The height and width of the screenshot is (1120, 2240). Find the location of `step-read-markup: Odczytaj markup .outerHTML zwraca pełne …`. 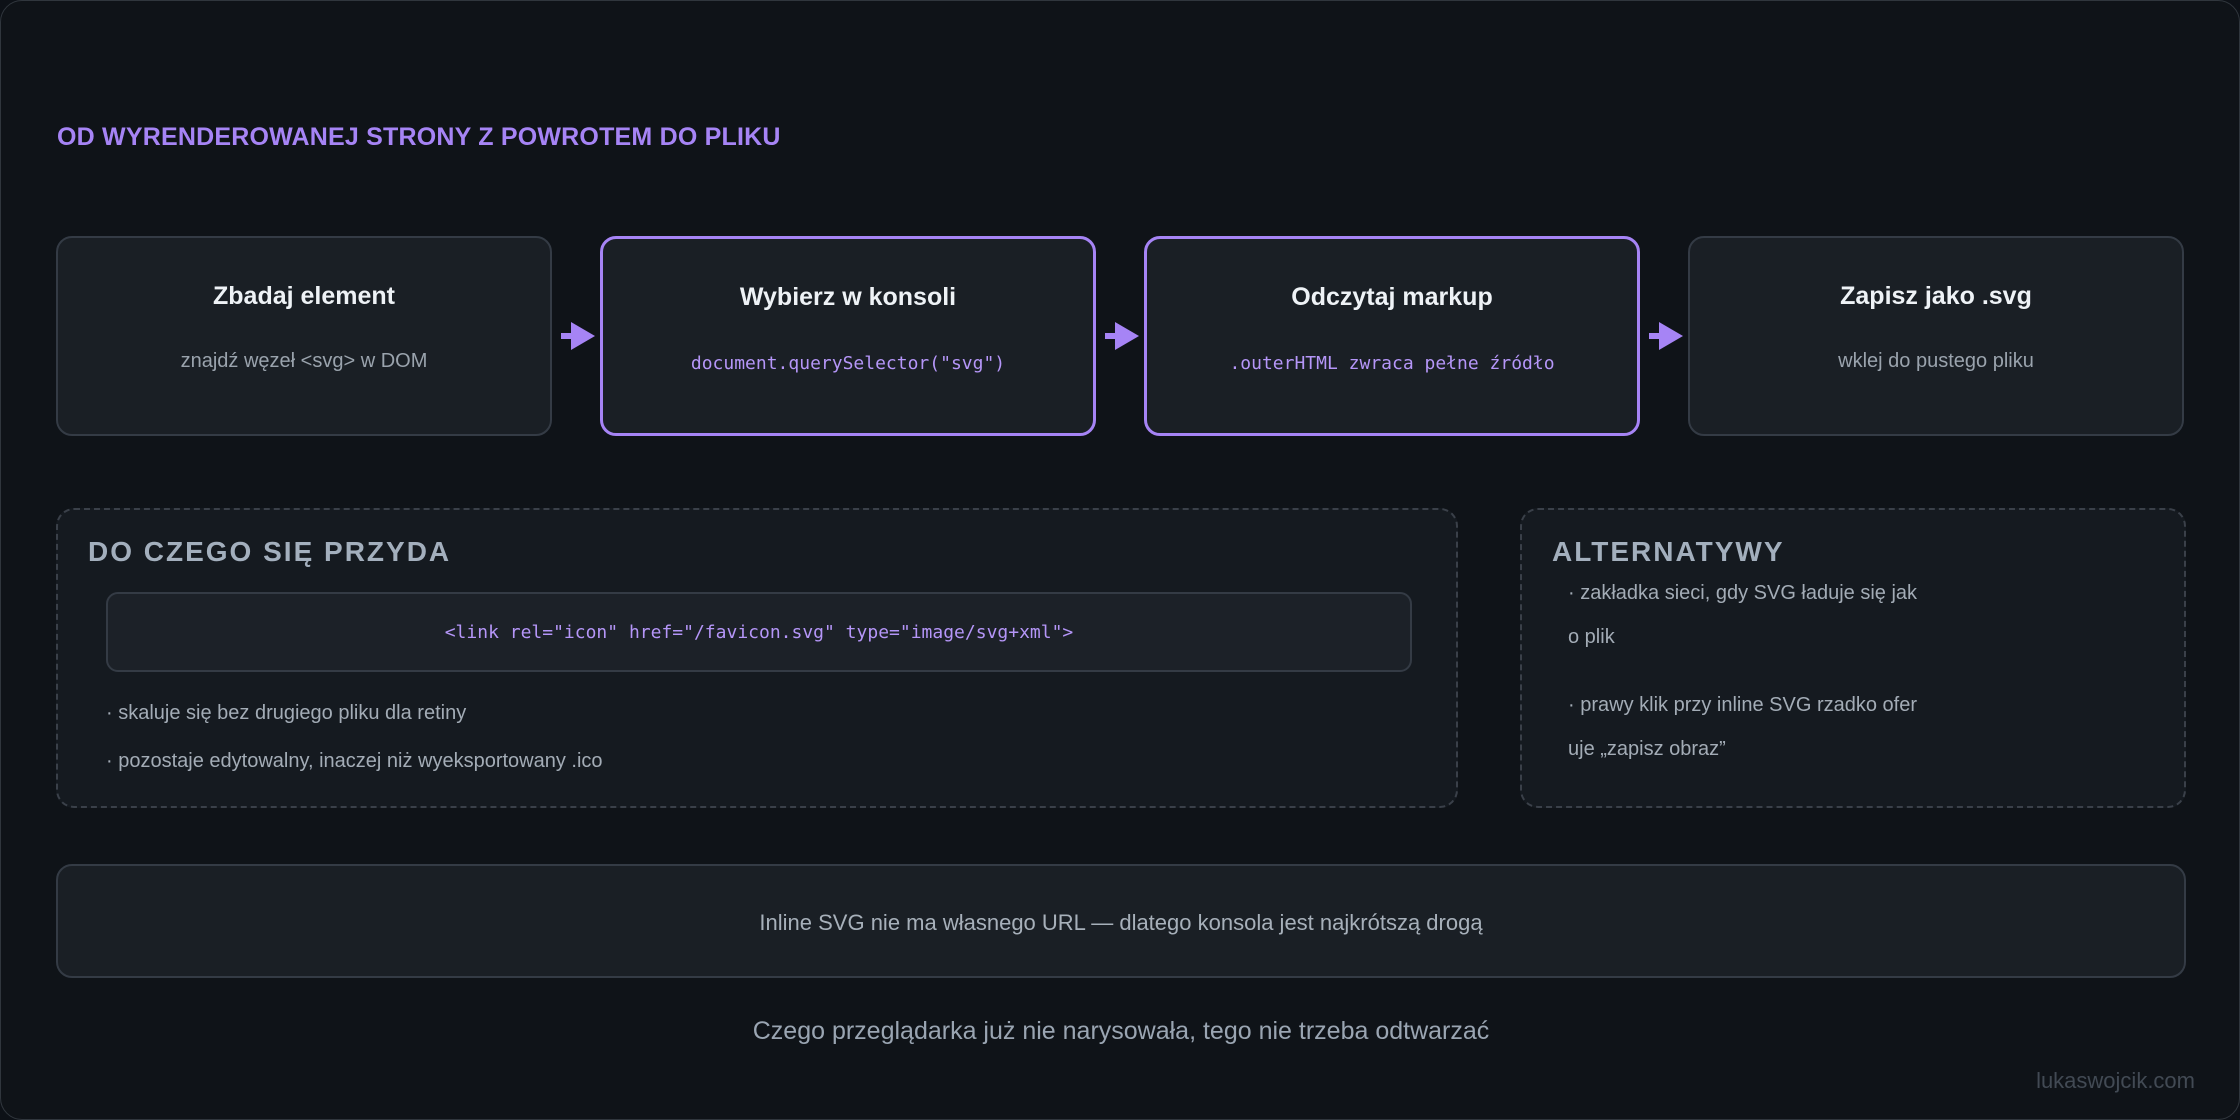

step-read-markup: Odczytaj markup .outerHTML zwraca pełne … is located at coordinates (1392, 336).